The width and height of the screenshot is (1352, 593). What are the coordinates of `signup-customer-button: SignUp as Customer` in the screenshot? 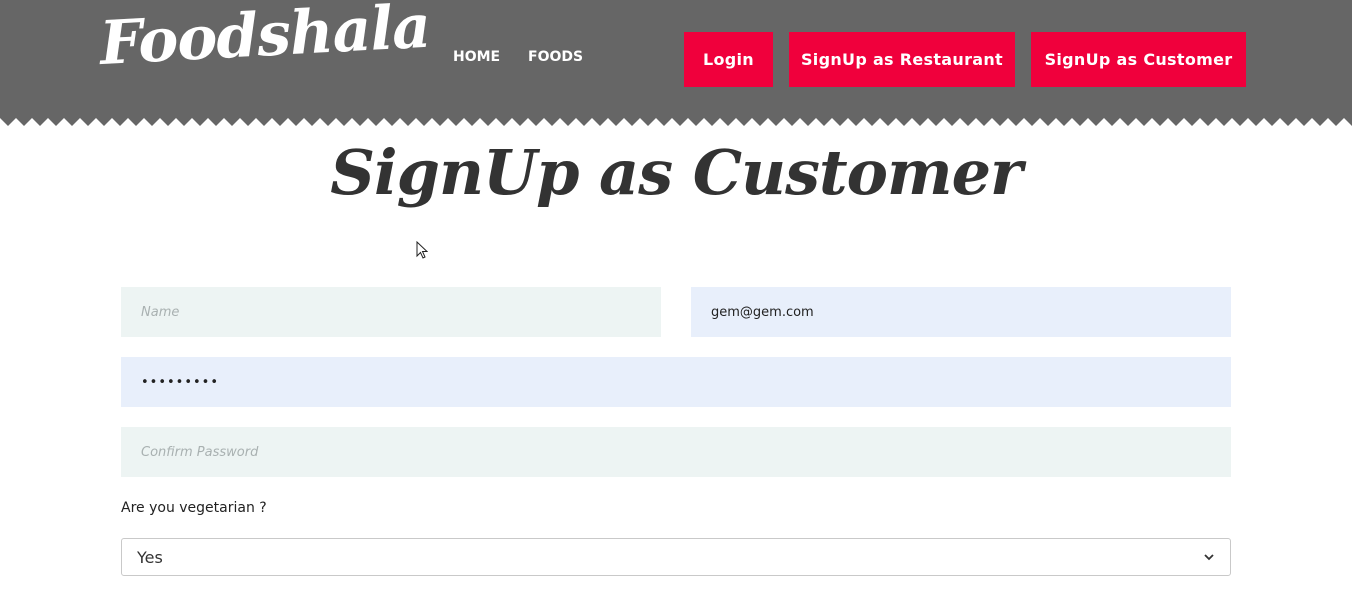 It's located at (1138, 59).